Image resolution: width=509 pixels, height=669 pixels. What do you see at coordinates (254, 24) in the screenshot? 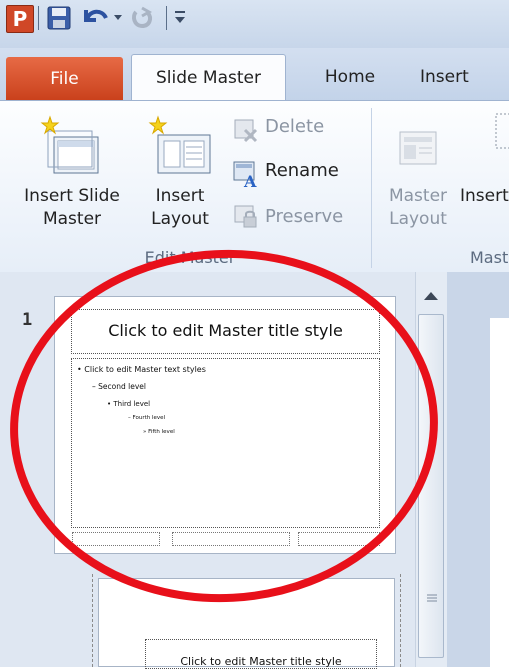
I see `title-bar` at bounding box center [254, 24].